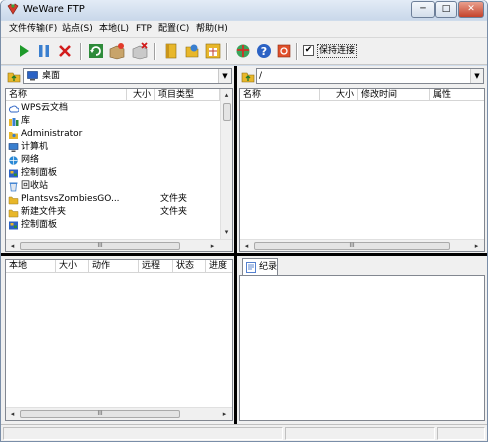 The height and width of the screenshot is (442, 488). Describe the element at coordinates (284, 51) in the screenshot. I see `exit-icon` at that location.